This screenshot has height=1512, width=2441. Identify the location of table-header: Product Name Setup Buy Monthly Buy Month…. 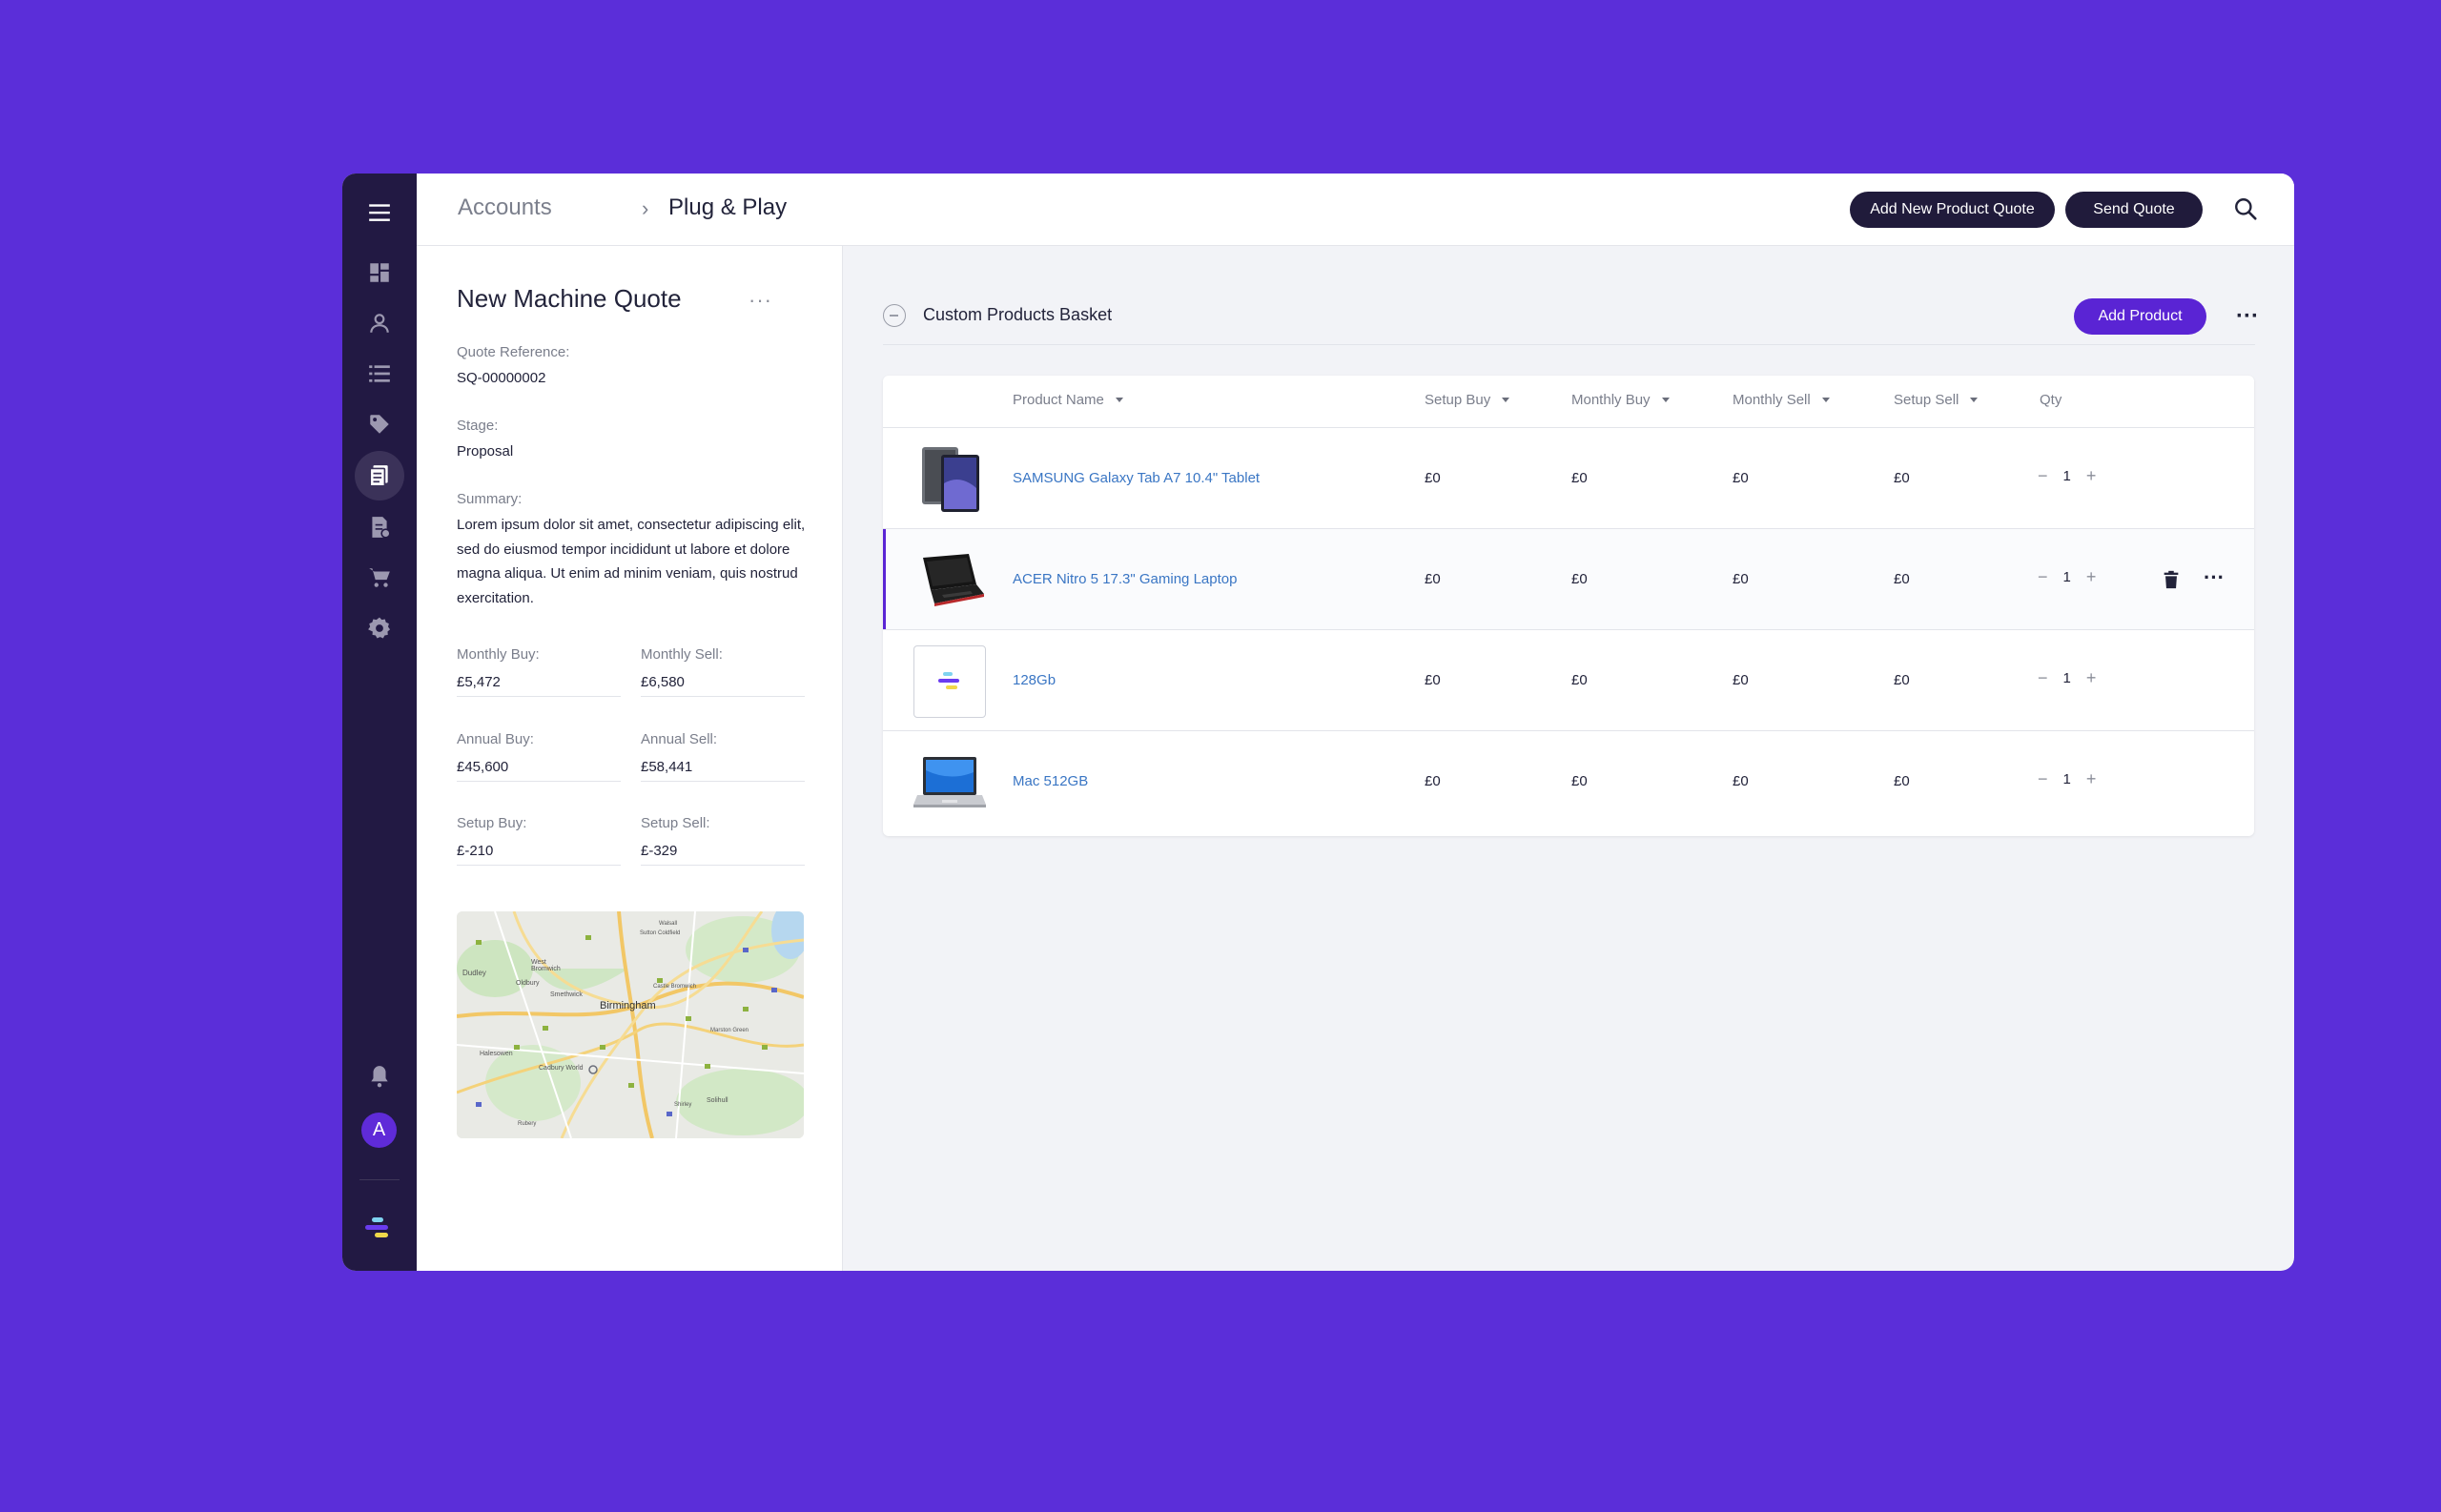
(1568, 402).